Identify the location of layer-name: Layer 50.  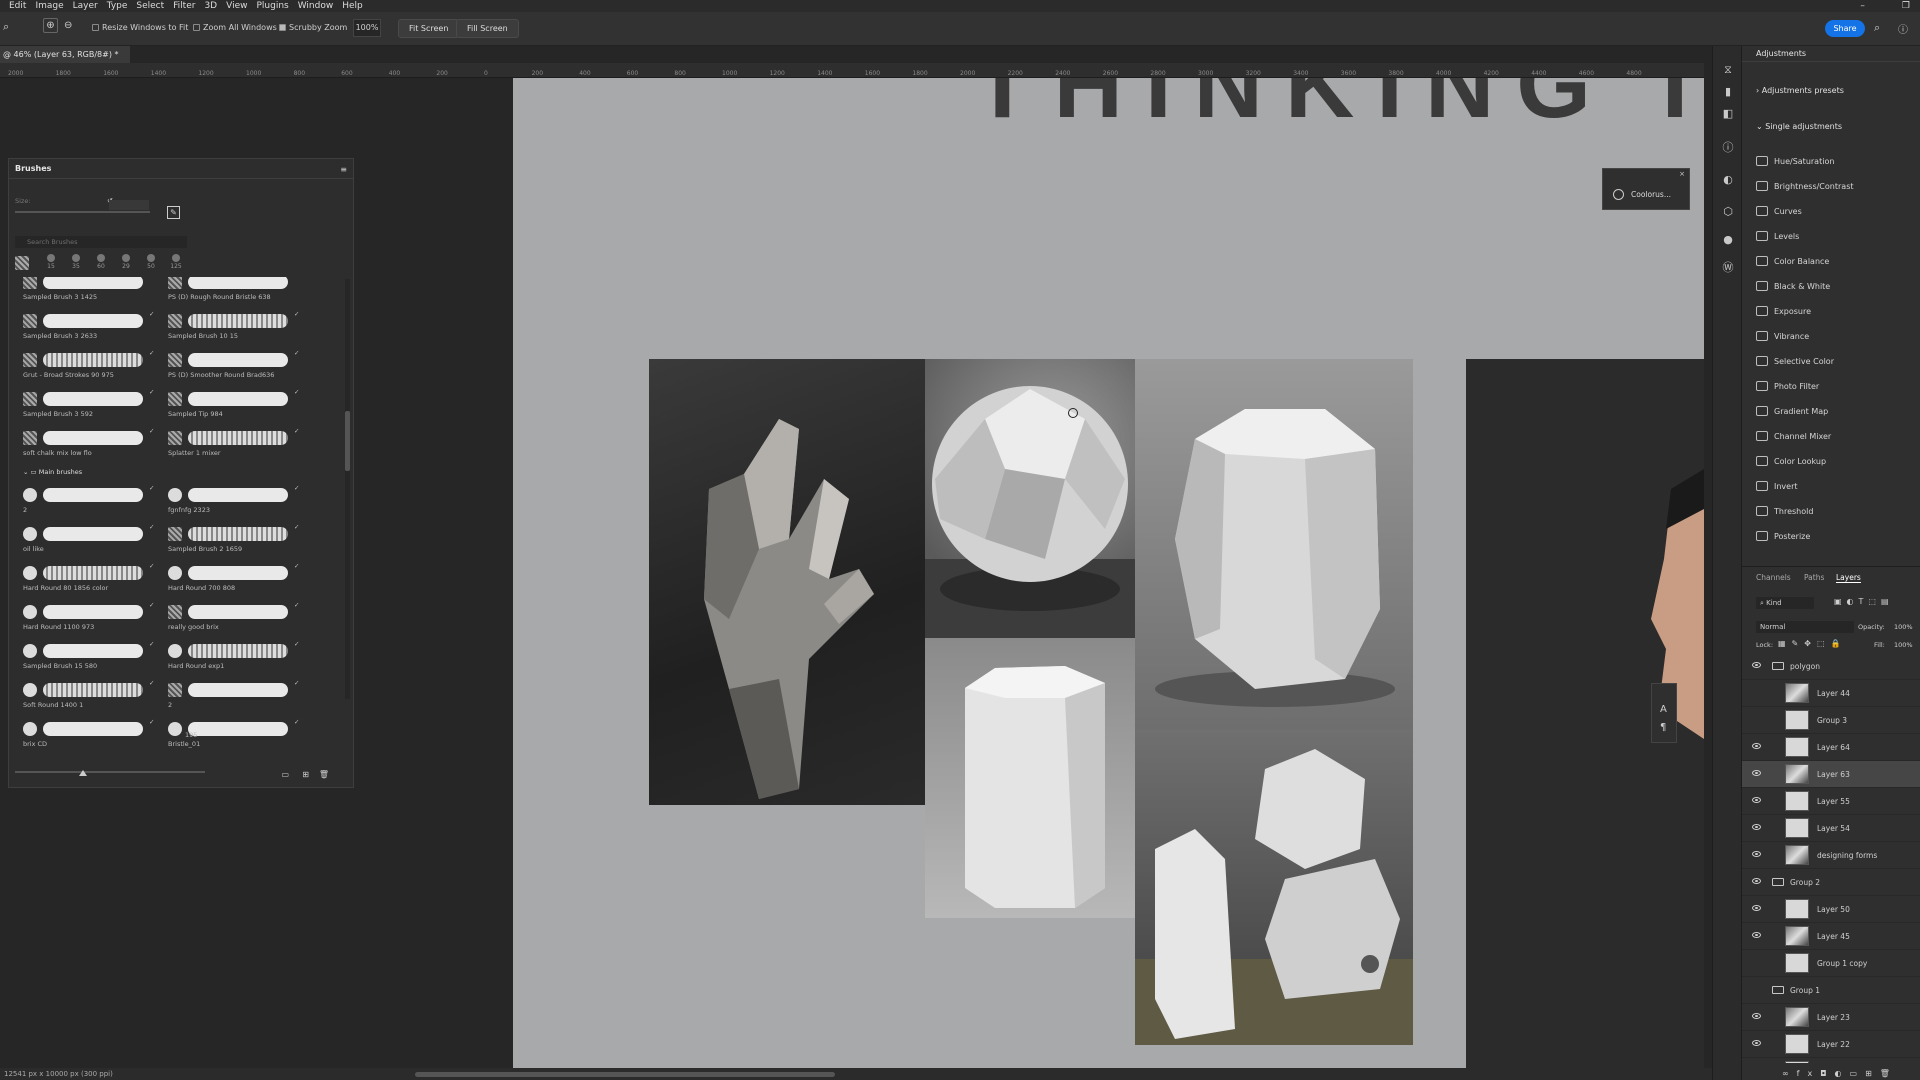
(1833, 909).